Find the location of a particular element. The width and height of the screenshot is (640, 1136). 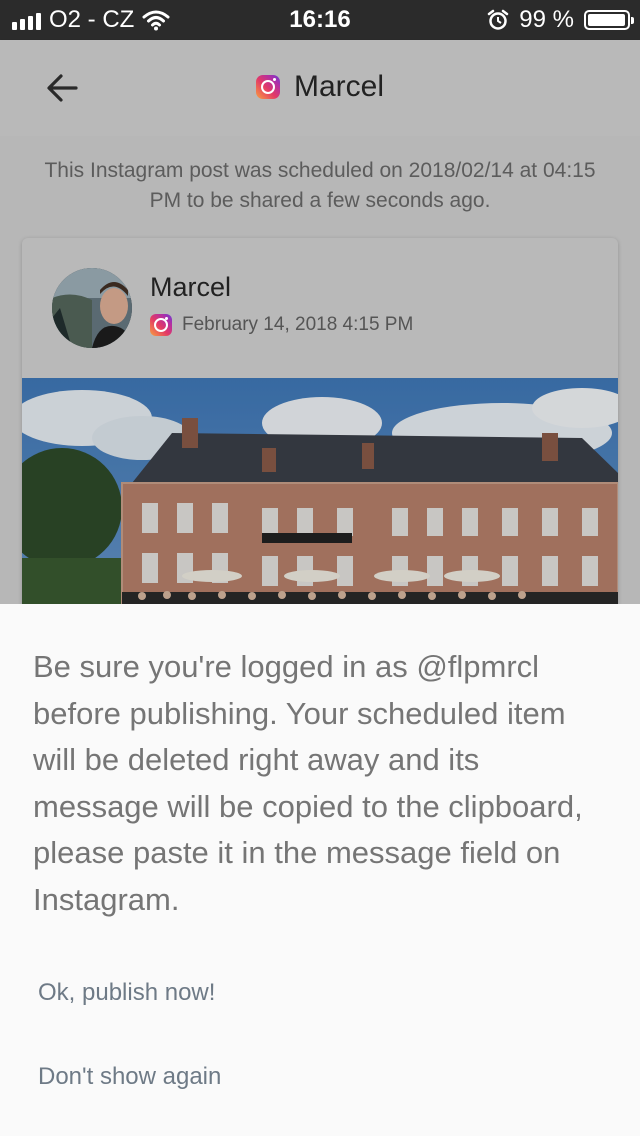

post-author: Marcel is located at coordinates (191, 287).